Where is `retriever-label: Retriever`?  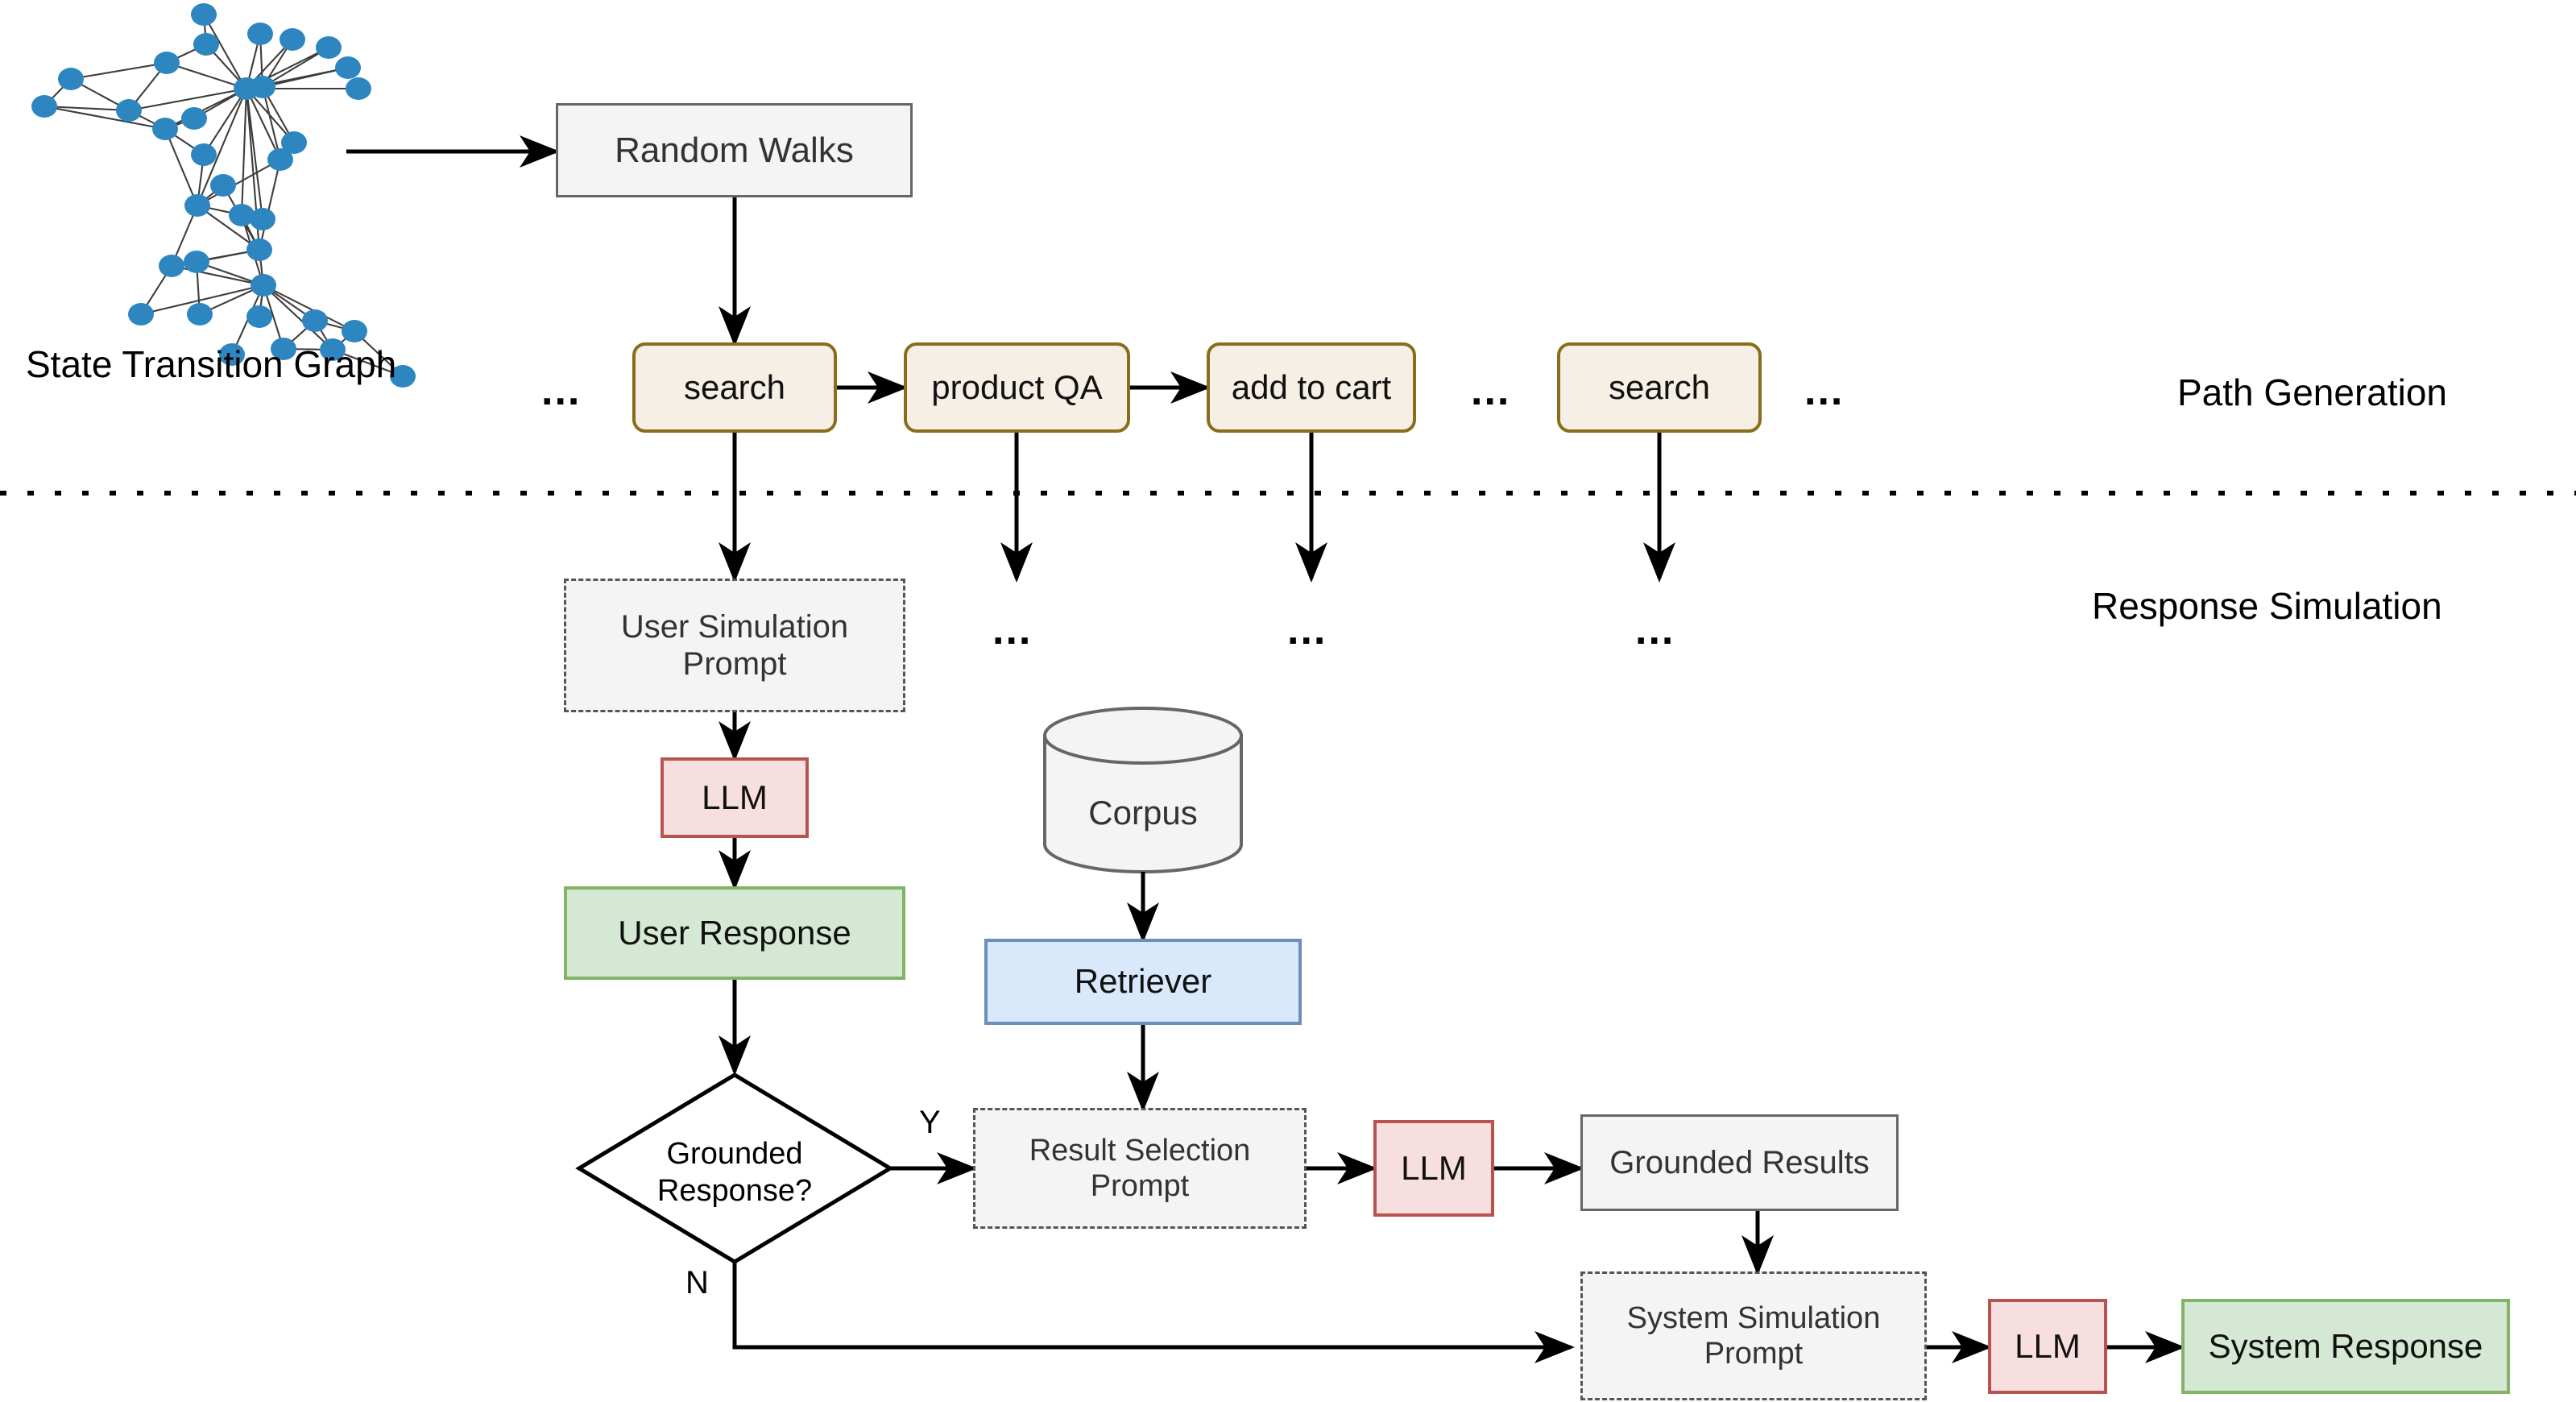
retriever-label: Retriever is located at coordinates (1143, 981).